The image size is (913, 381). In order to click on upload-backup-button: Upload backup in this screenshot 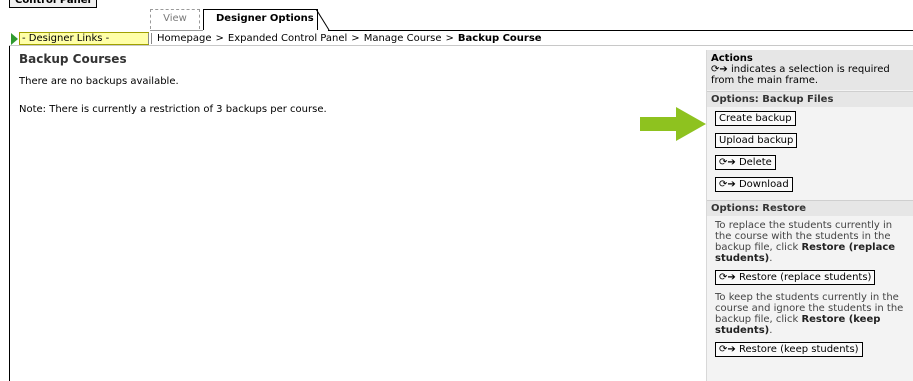, I will do `click(756, 140)`.